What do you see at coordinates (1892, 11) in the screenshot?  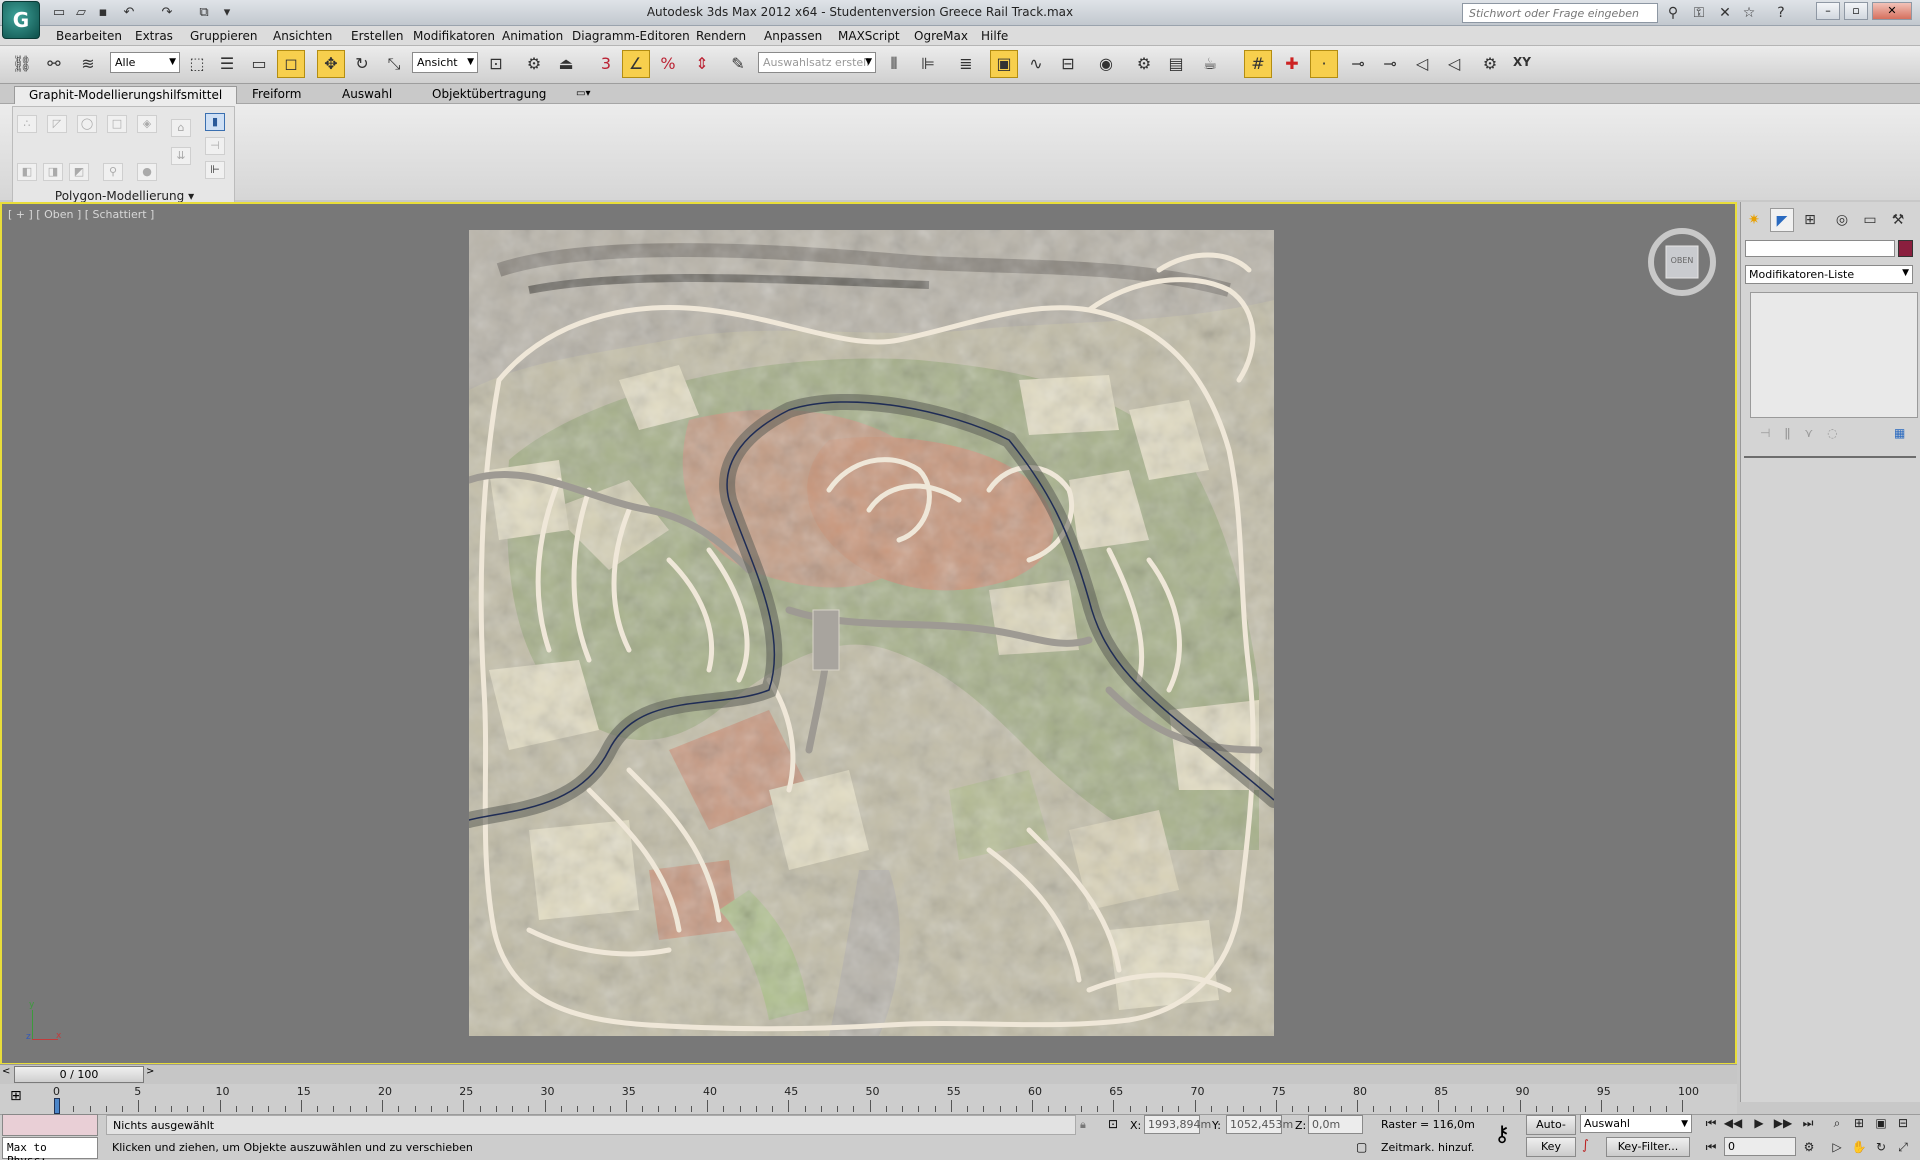 I see `close-icon: ✕` at bounding box center [1892, 11].